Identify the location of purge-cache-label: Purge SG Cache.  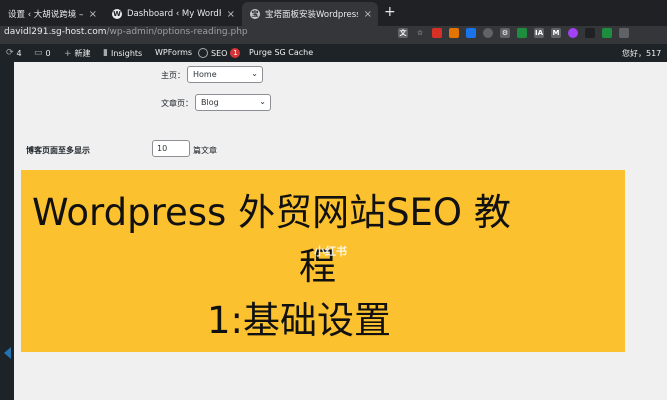
(281, 52).